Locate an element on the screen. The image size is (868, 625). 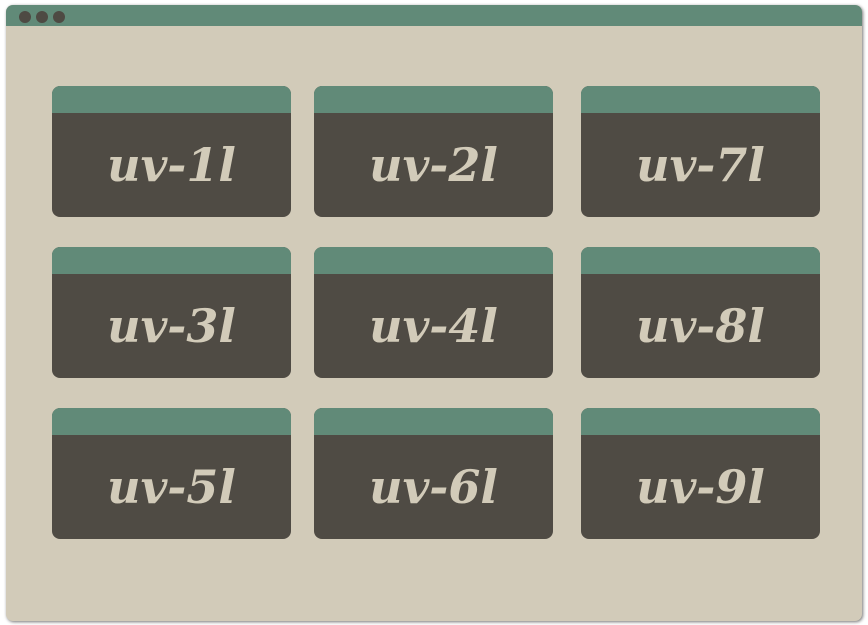
window-minimize-dot is located at coordinates (42, 17).